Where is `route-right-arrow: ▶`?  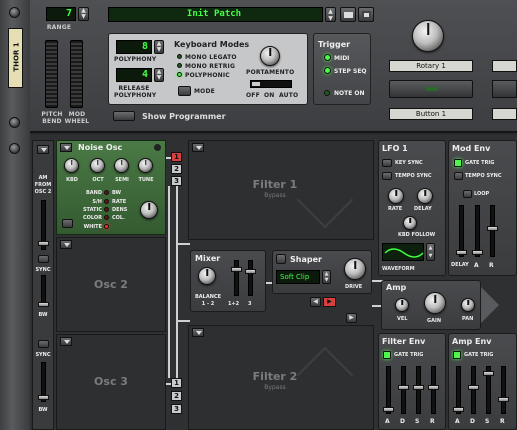 route-right-arrow: ▶ is located at coordinates (329, 302).